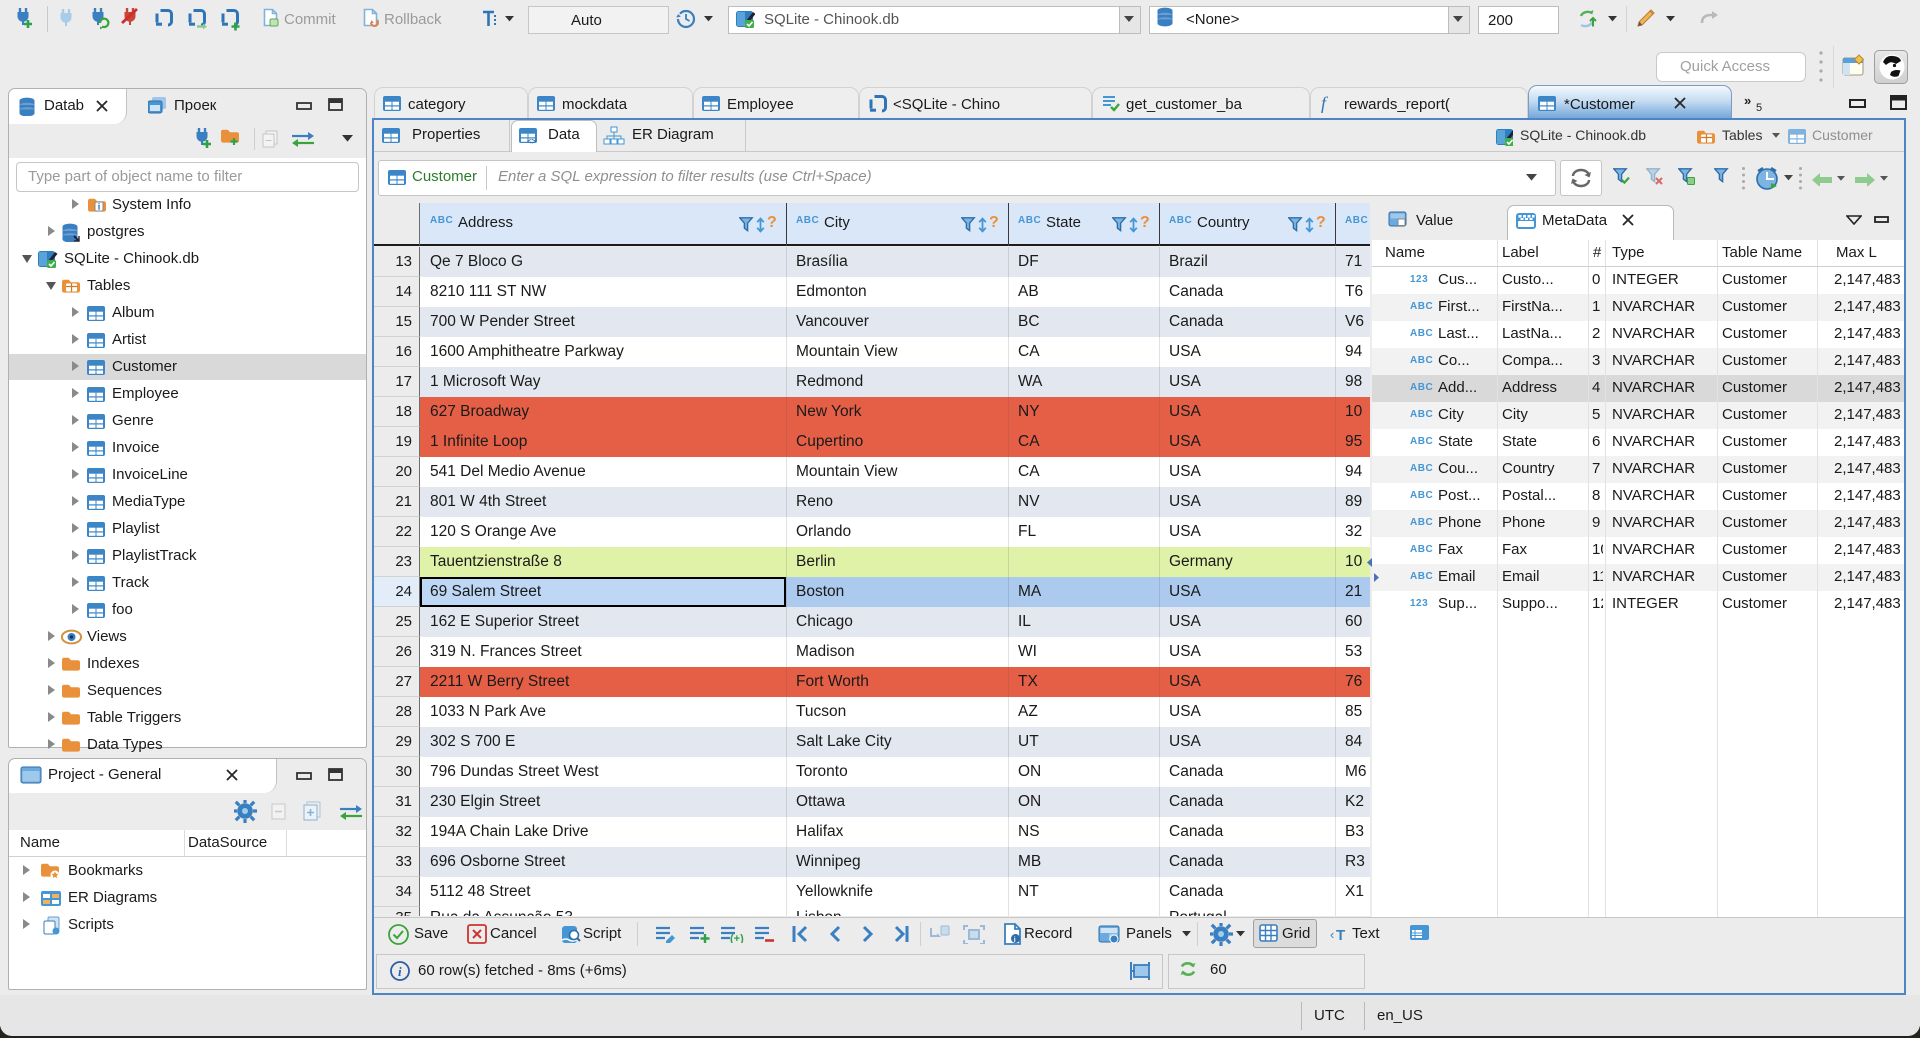  Describe the element at coordinates (1759, 107) in the screenshot. I see `svg-text: 5` at that location.